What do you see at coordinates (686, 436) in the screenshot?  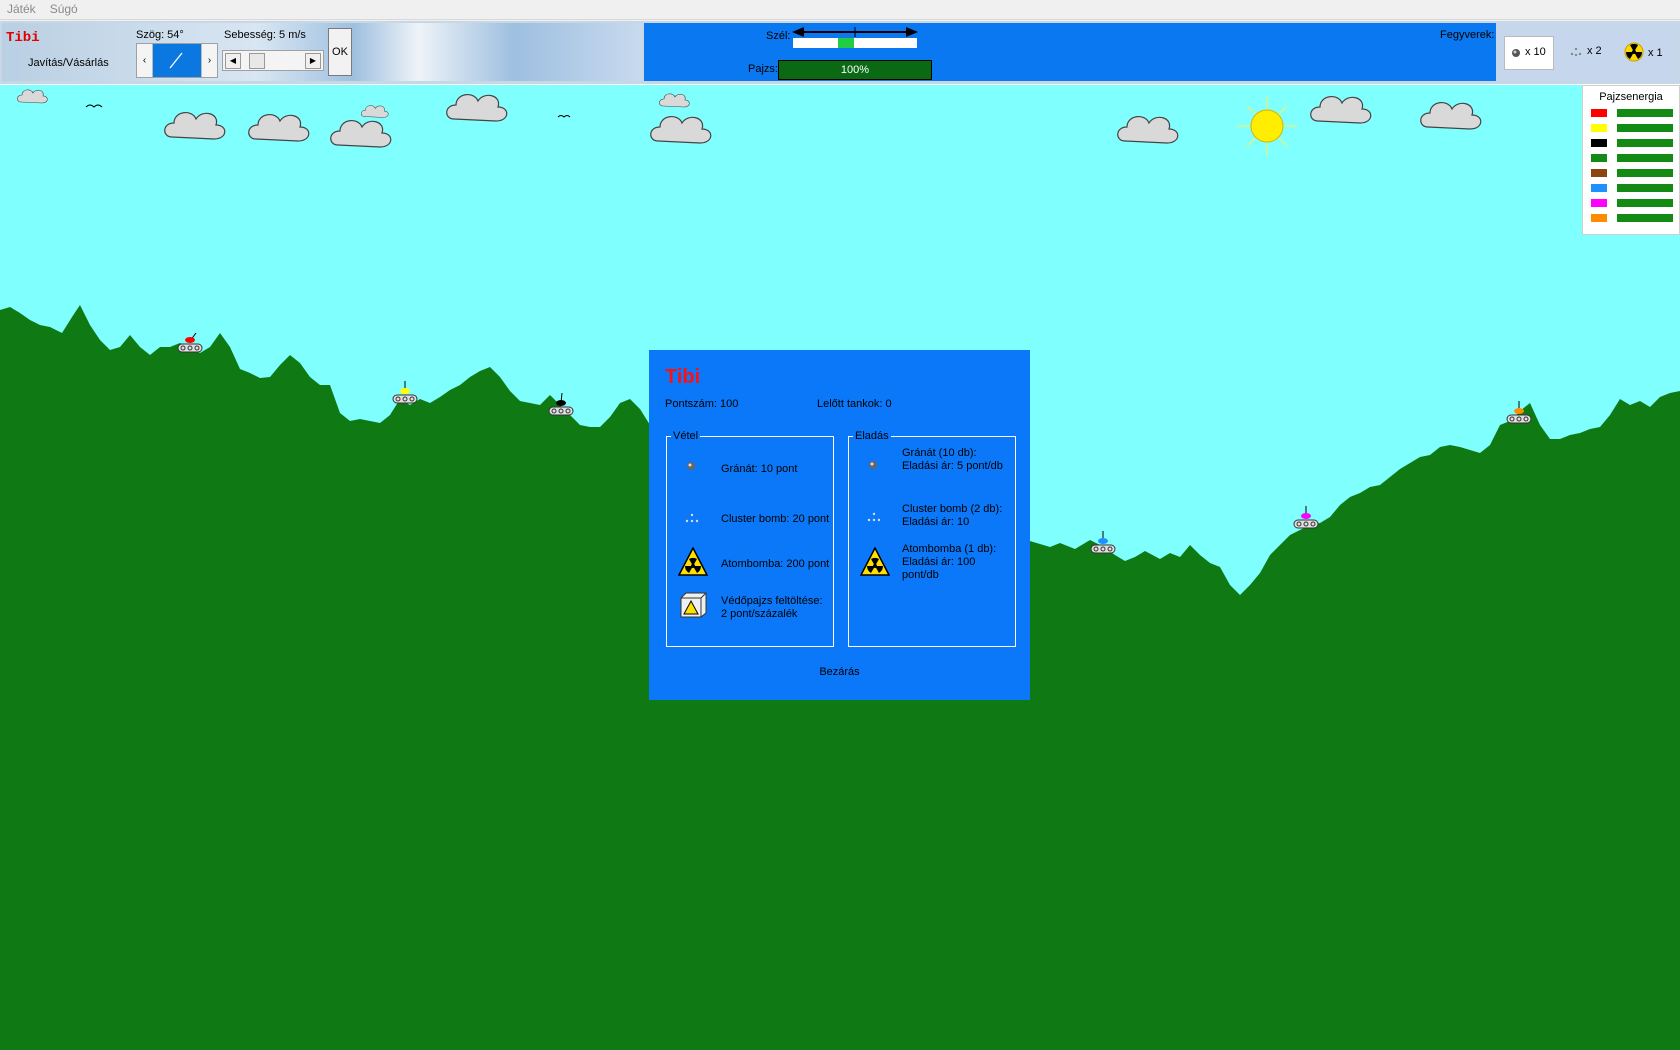 I see `buy-group-label: Vétel` at bounding box center [686, 436].